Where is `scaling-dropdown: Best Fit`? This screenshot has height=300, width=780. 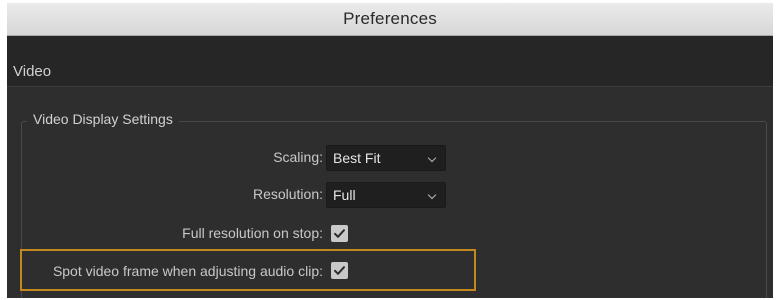 scaling-dropdown: Best Fit is located at coordinates (386, 158).